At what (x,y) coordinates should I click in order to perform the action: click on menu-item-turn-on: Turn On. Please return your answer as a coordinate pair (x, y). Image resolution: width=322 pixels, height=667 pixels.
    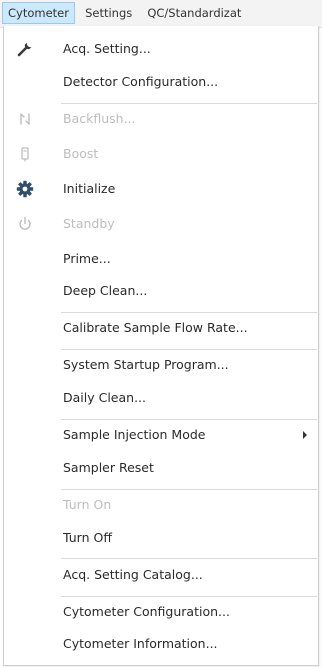
    Looking at the image, I should click on (161, 505).